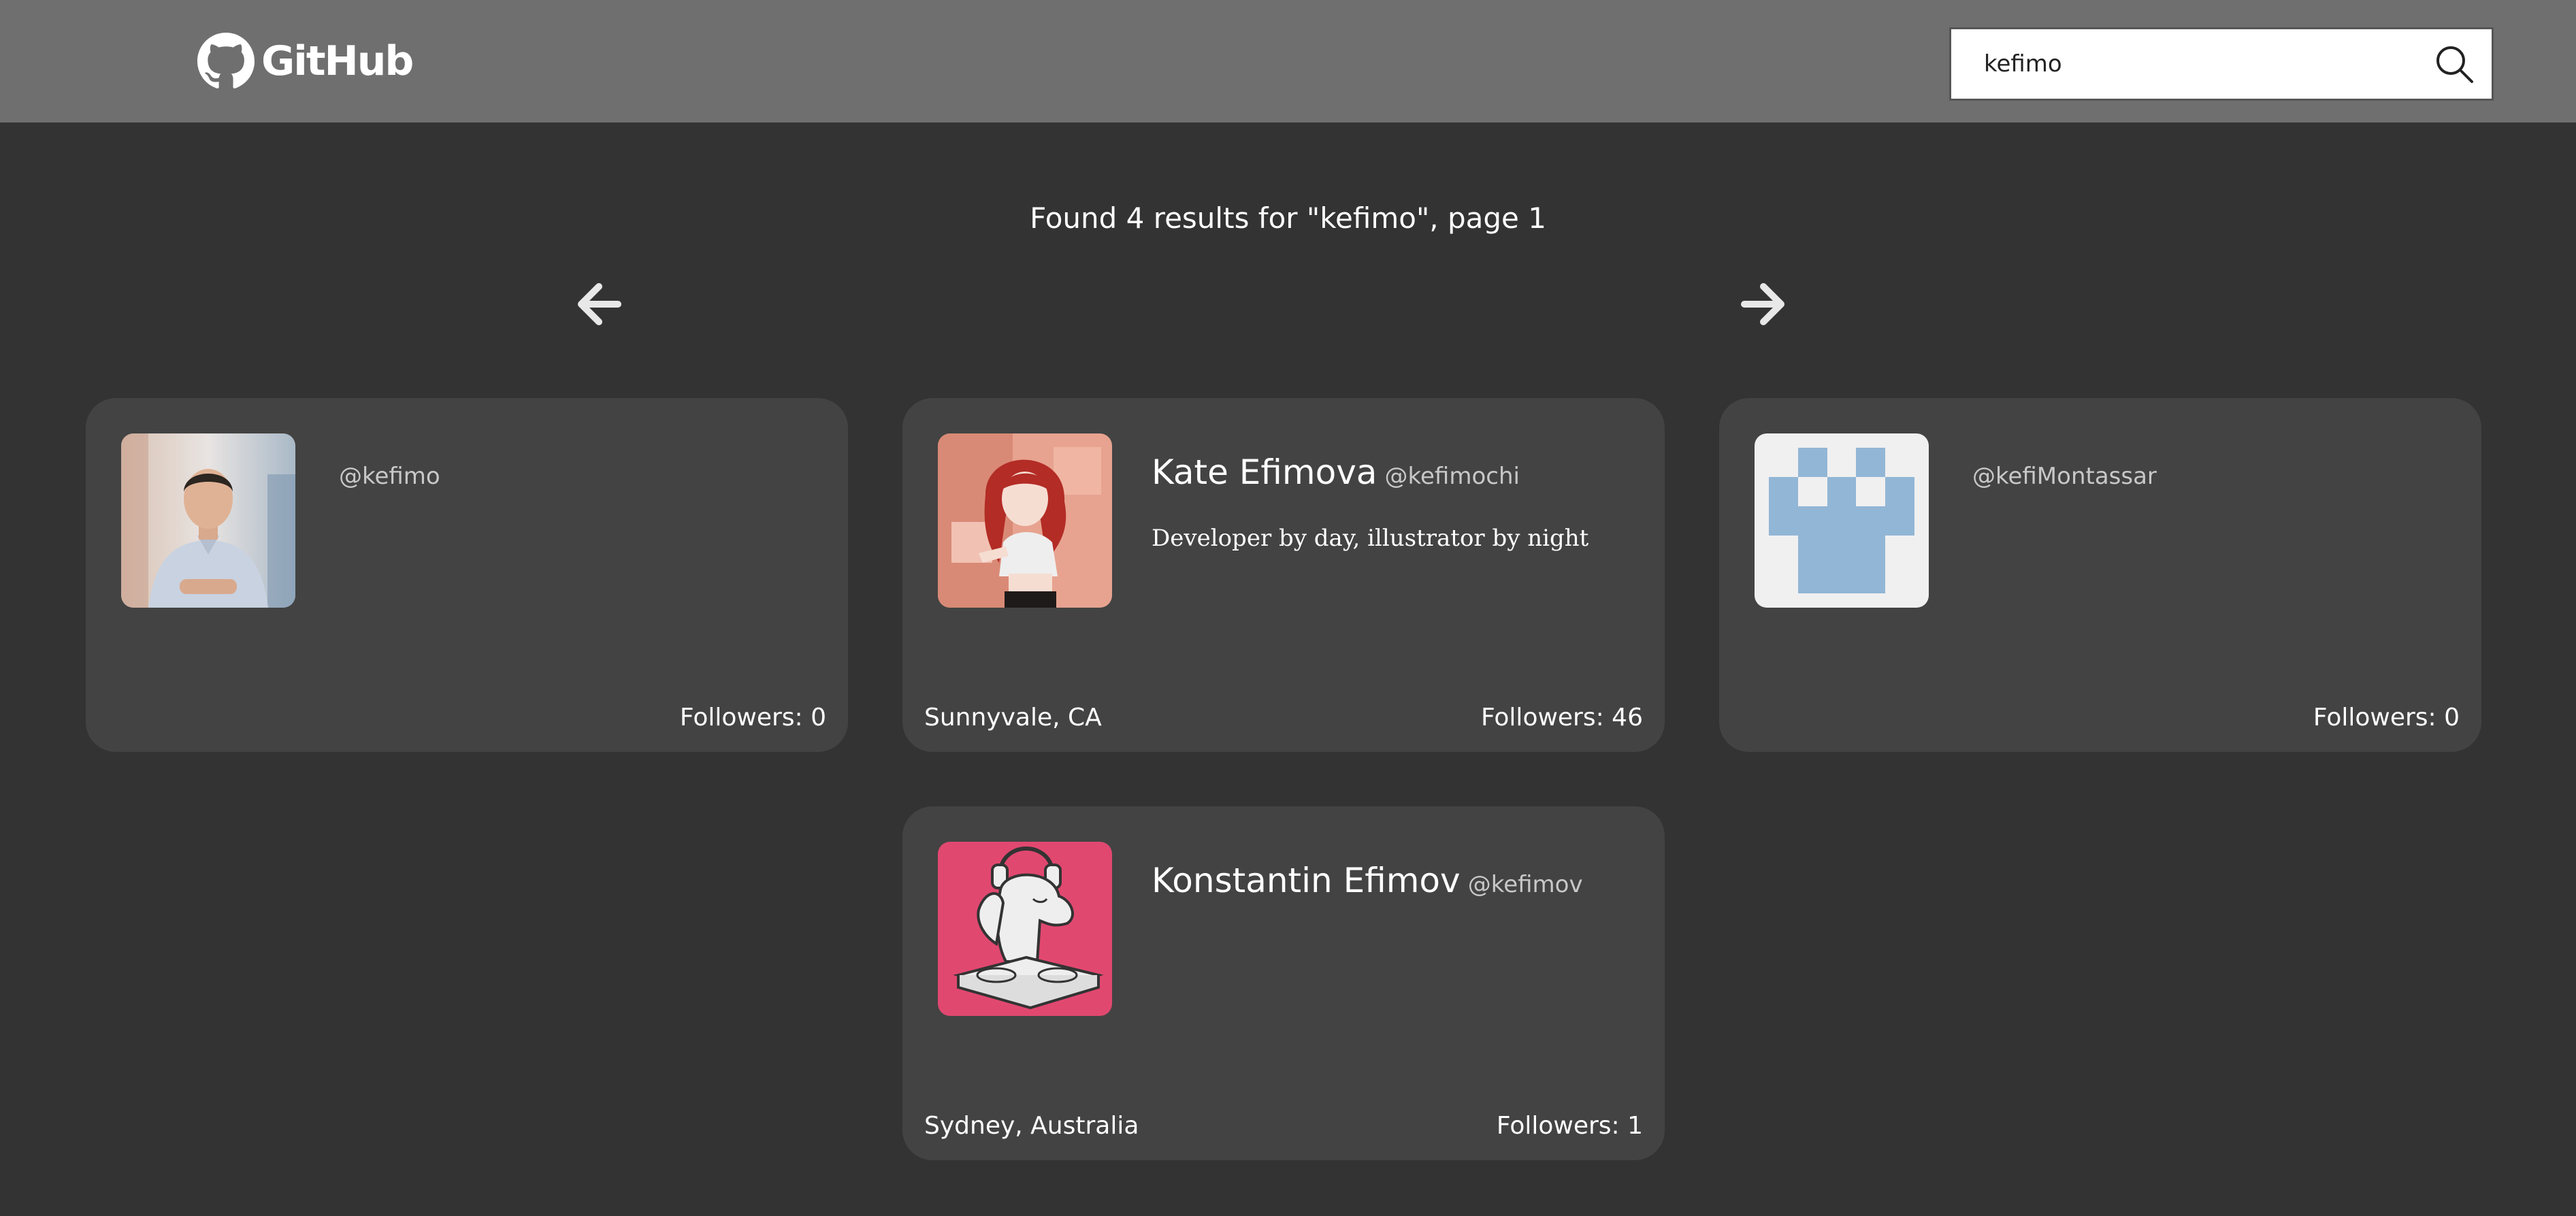 This screenshot has height=1216, width=2576. I want to click on top-bar: GitHub, so click(1288, 61).